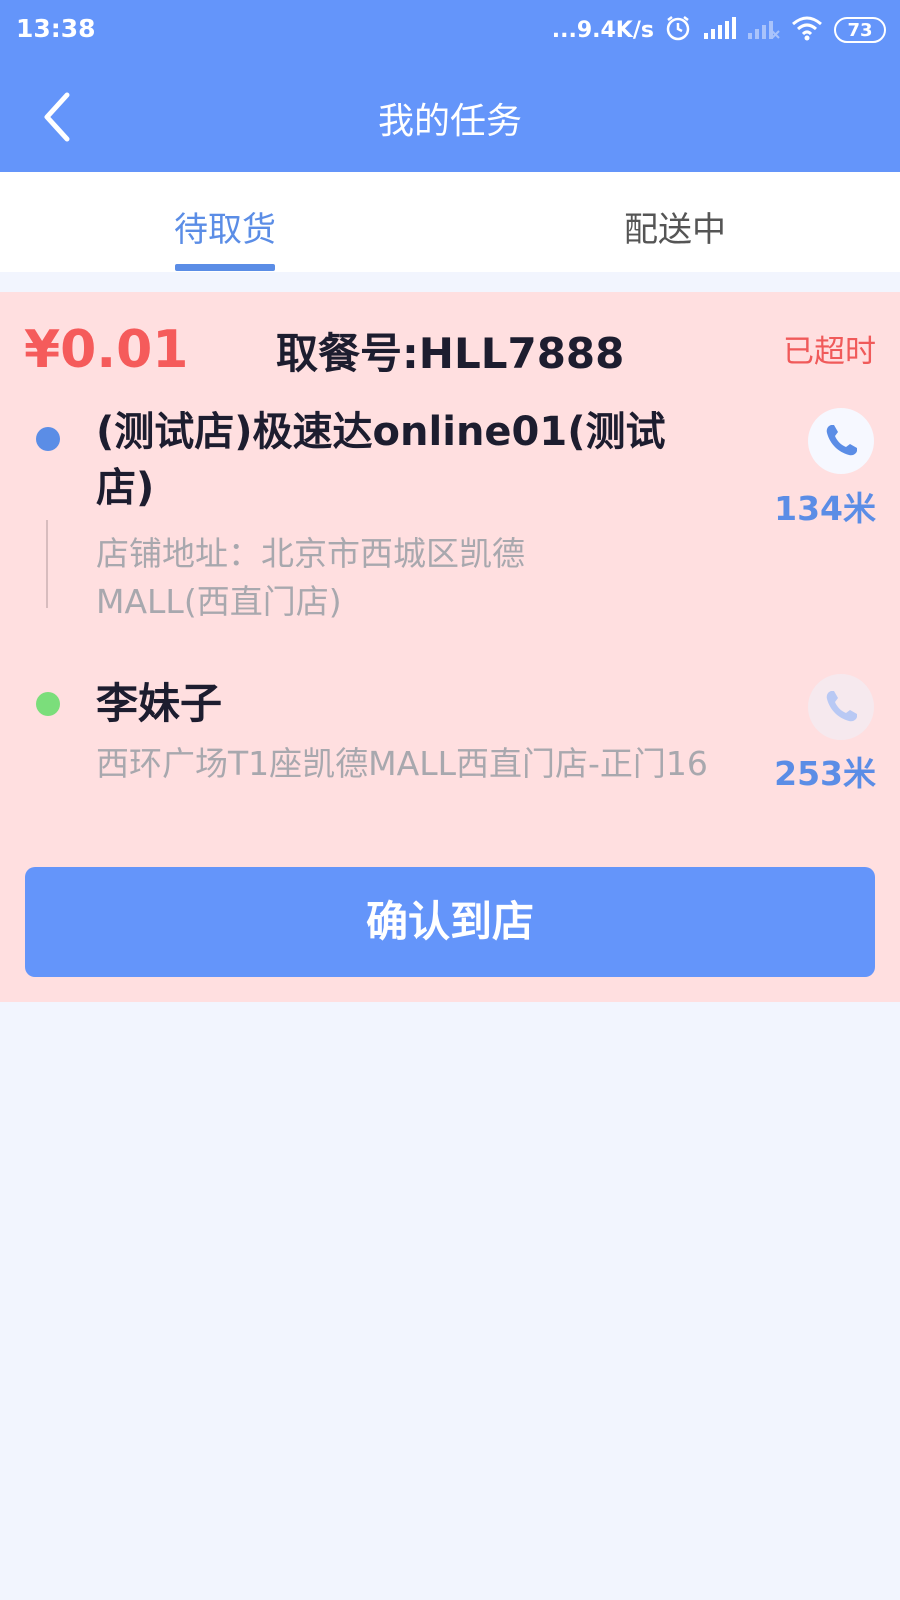 This screenshot has height=1600, width=900. Describe the element at coordinates (48, 704) in the screenshot. I see `customer-dot-icon` at that location.